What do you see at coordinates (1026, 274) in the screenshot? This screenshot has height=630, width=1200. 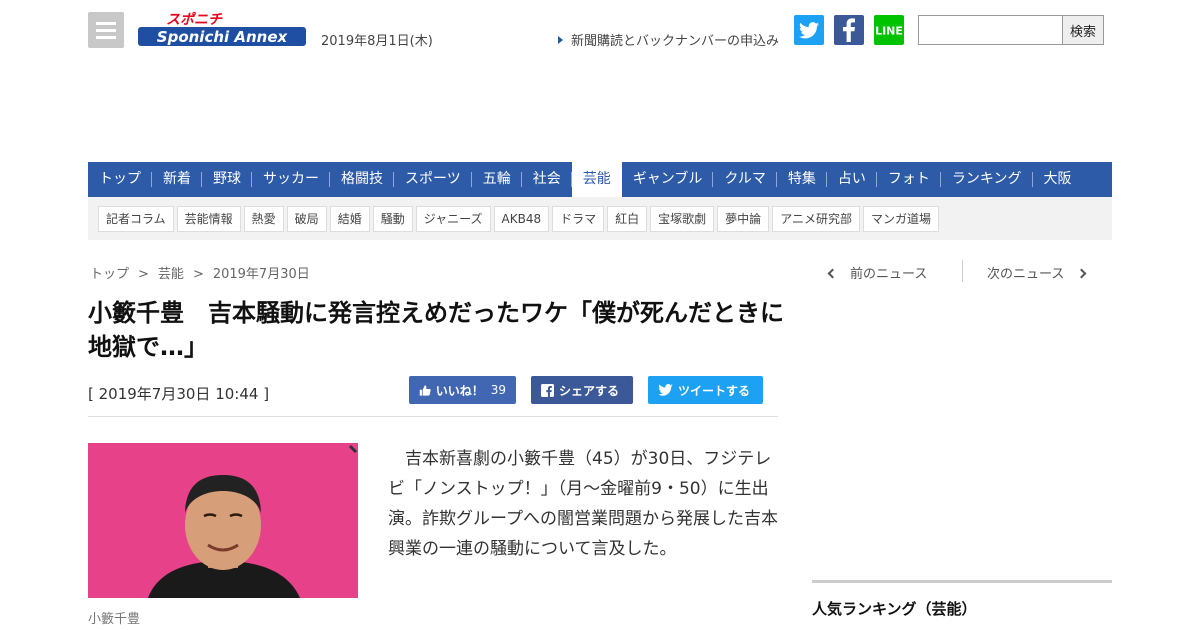 I see `next-news-label: 次のニュース` at bounding box center [1026, 274].